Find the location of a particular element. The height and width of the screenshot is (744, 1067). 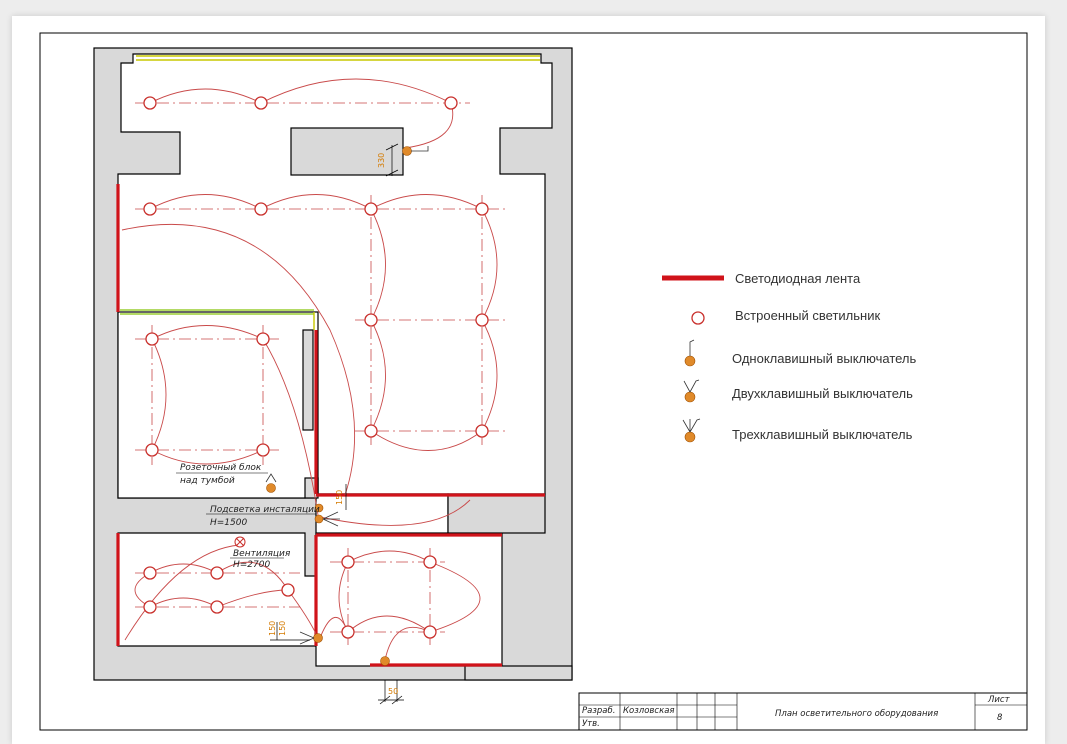

wall-bottom is located at coordinates (518, 673).